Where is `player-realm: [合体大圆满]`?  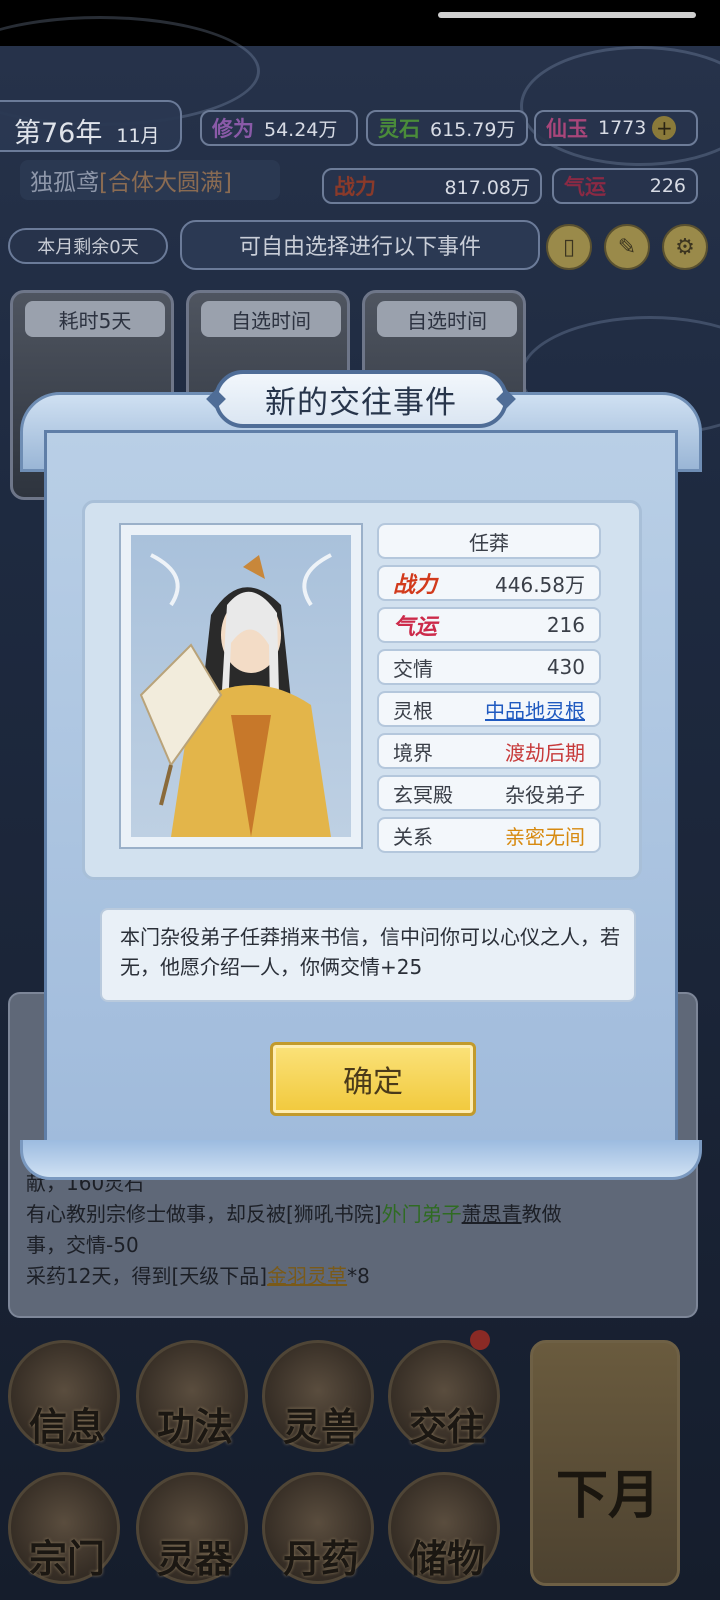
player-realm: [合体大圆满] is located at coordinates (165, 183).